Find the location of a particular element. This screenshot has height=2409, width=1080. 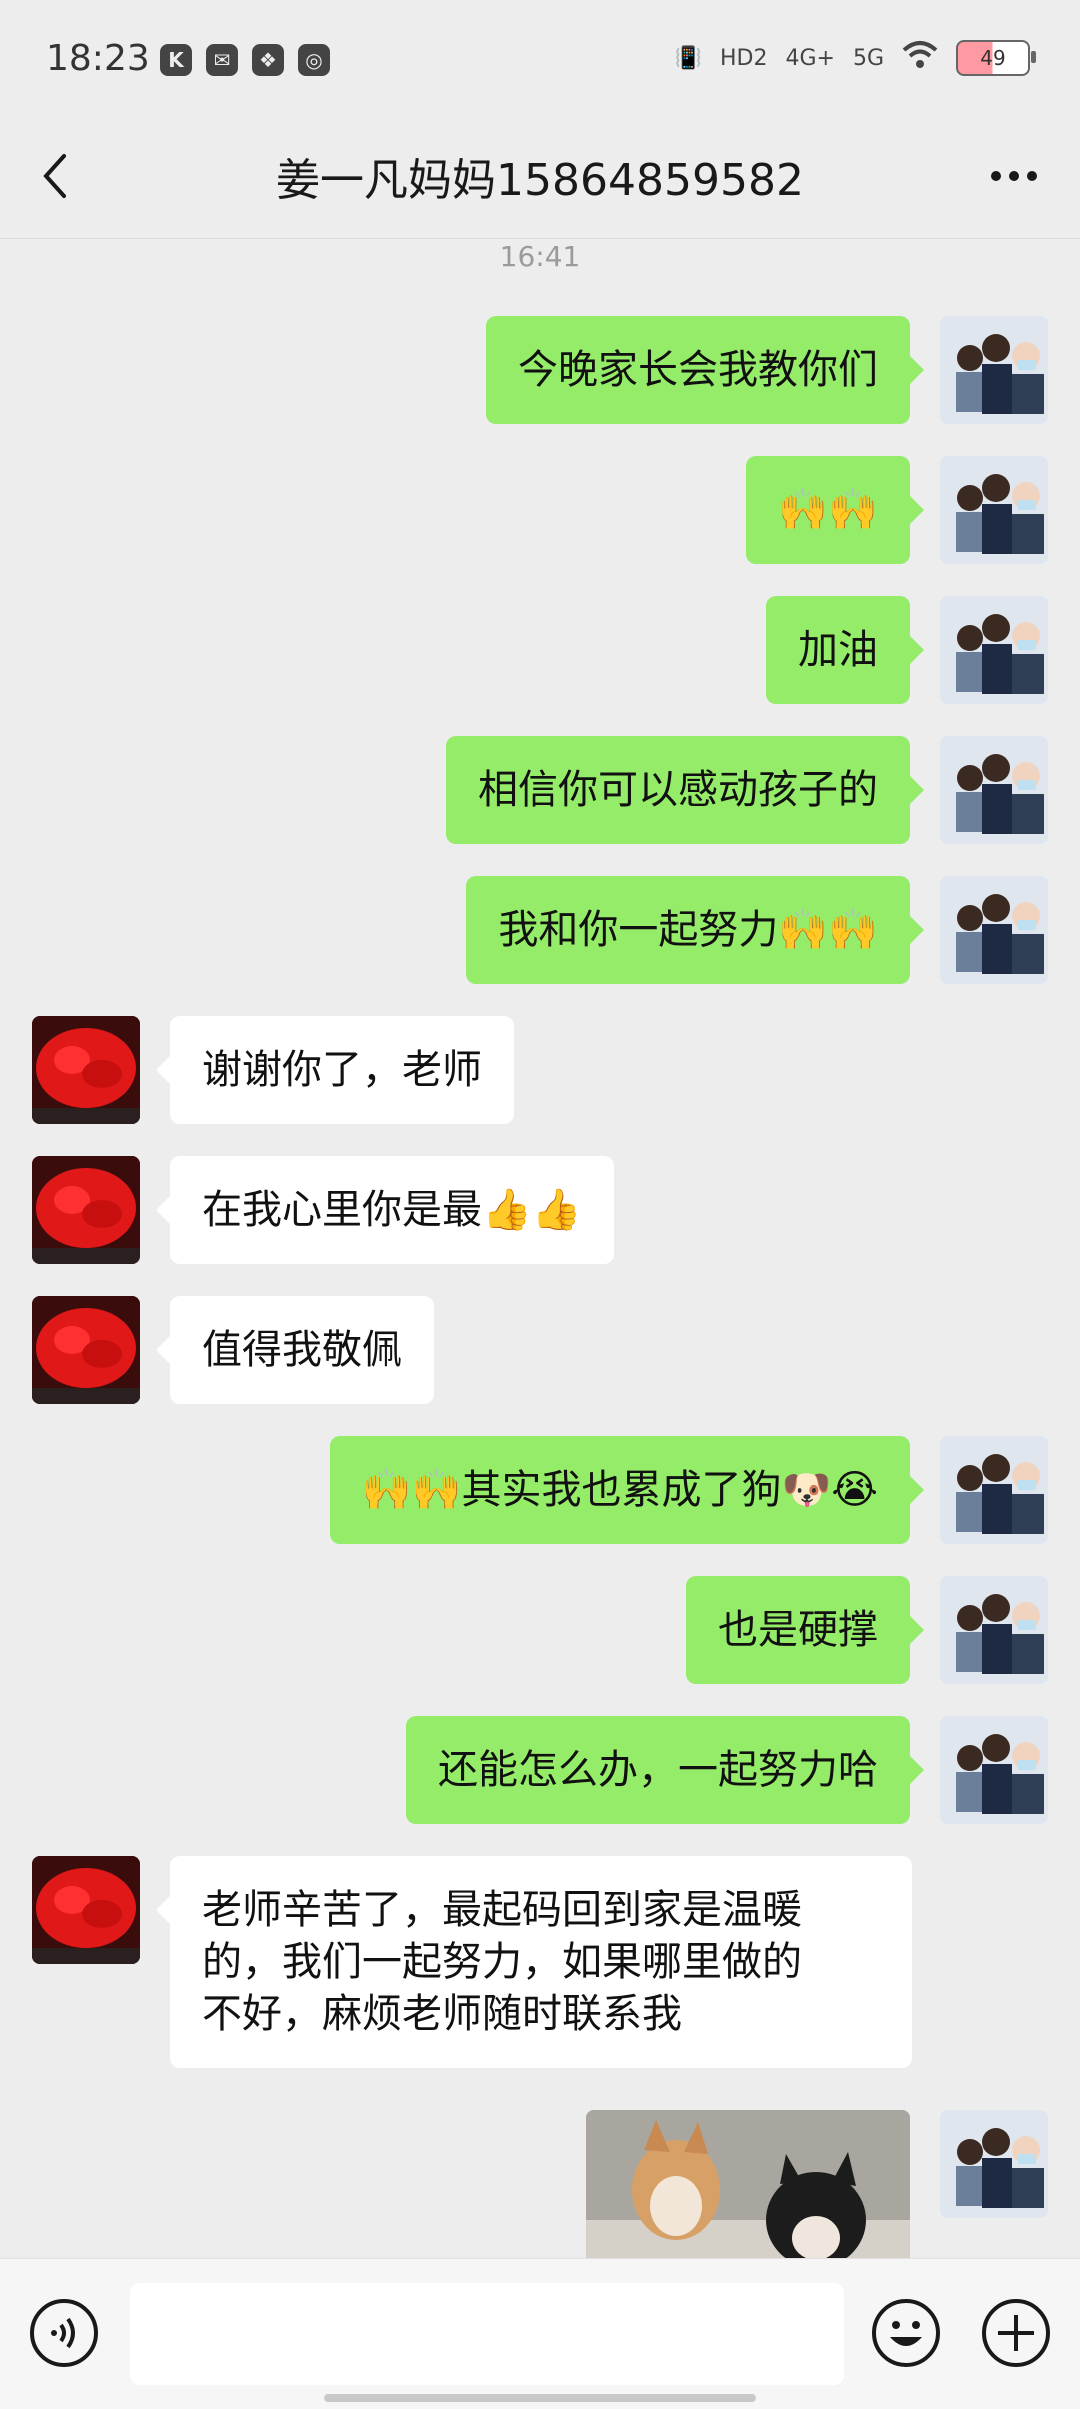

message-timestamp: 16:41 is located at coordinates (540, 256).